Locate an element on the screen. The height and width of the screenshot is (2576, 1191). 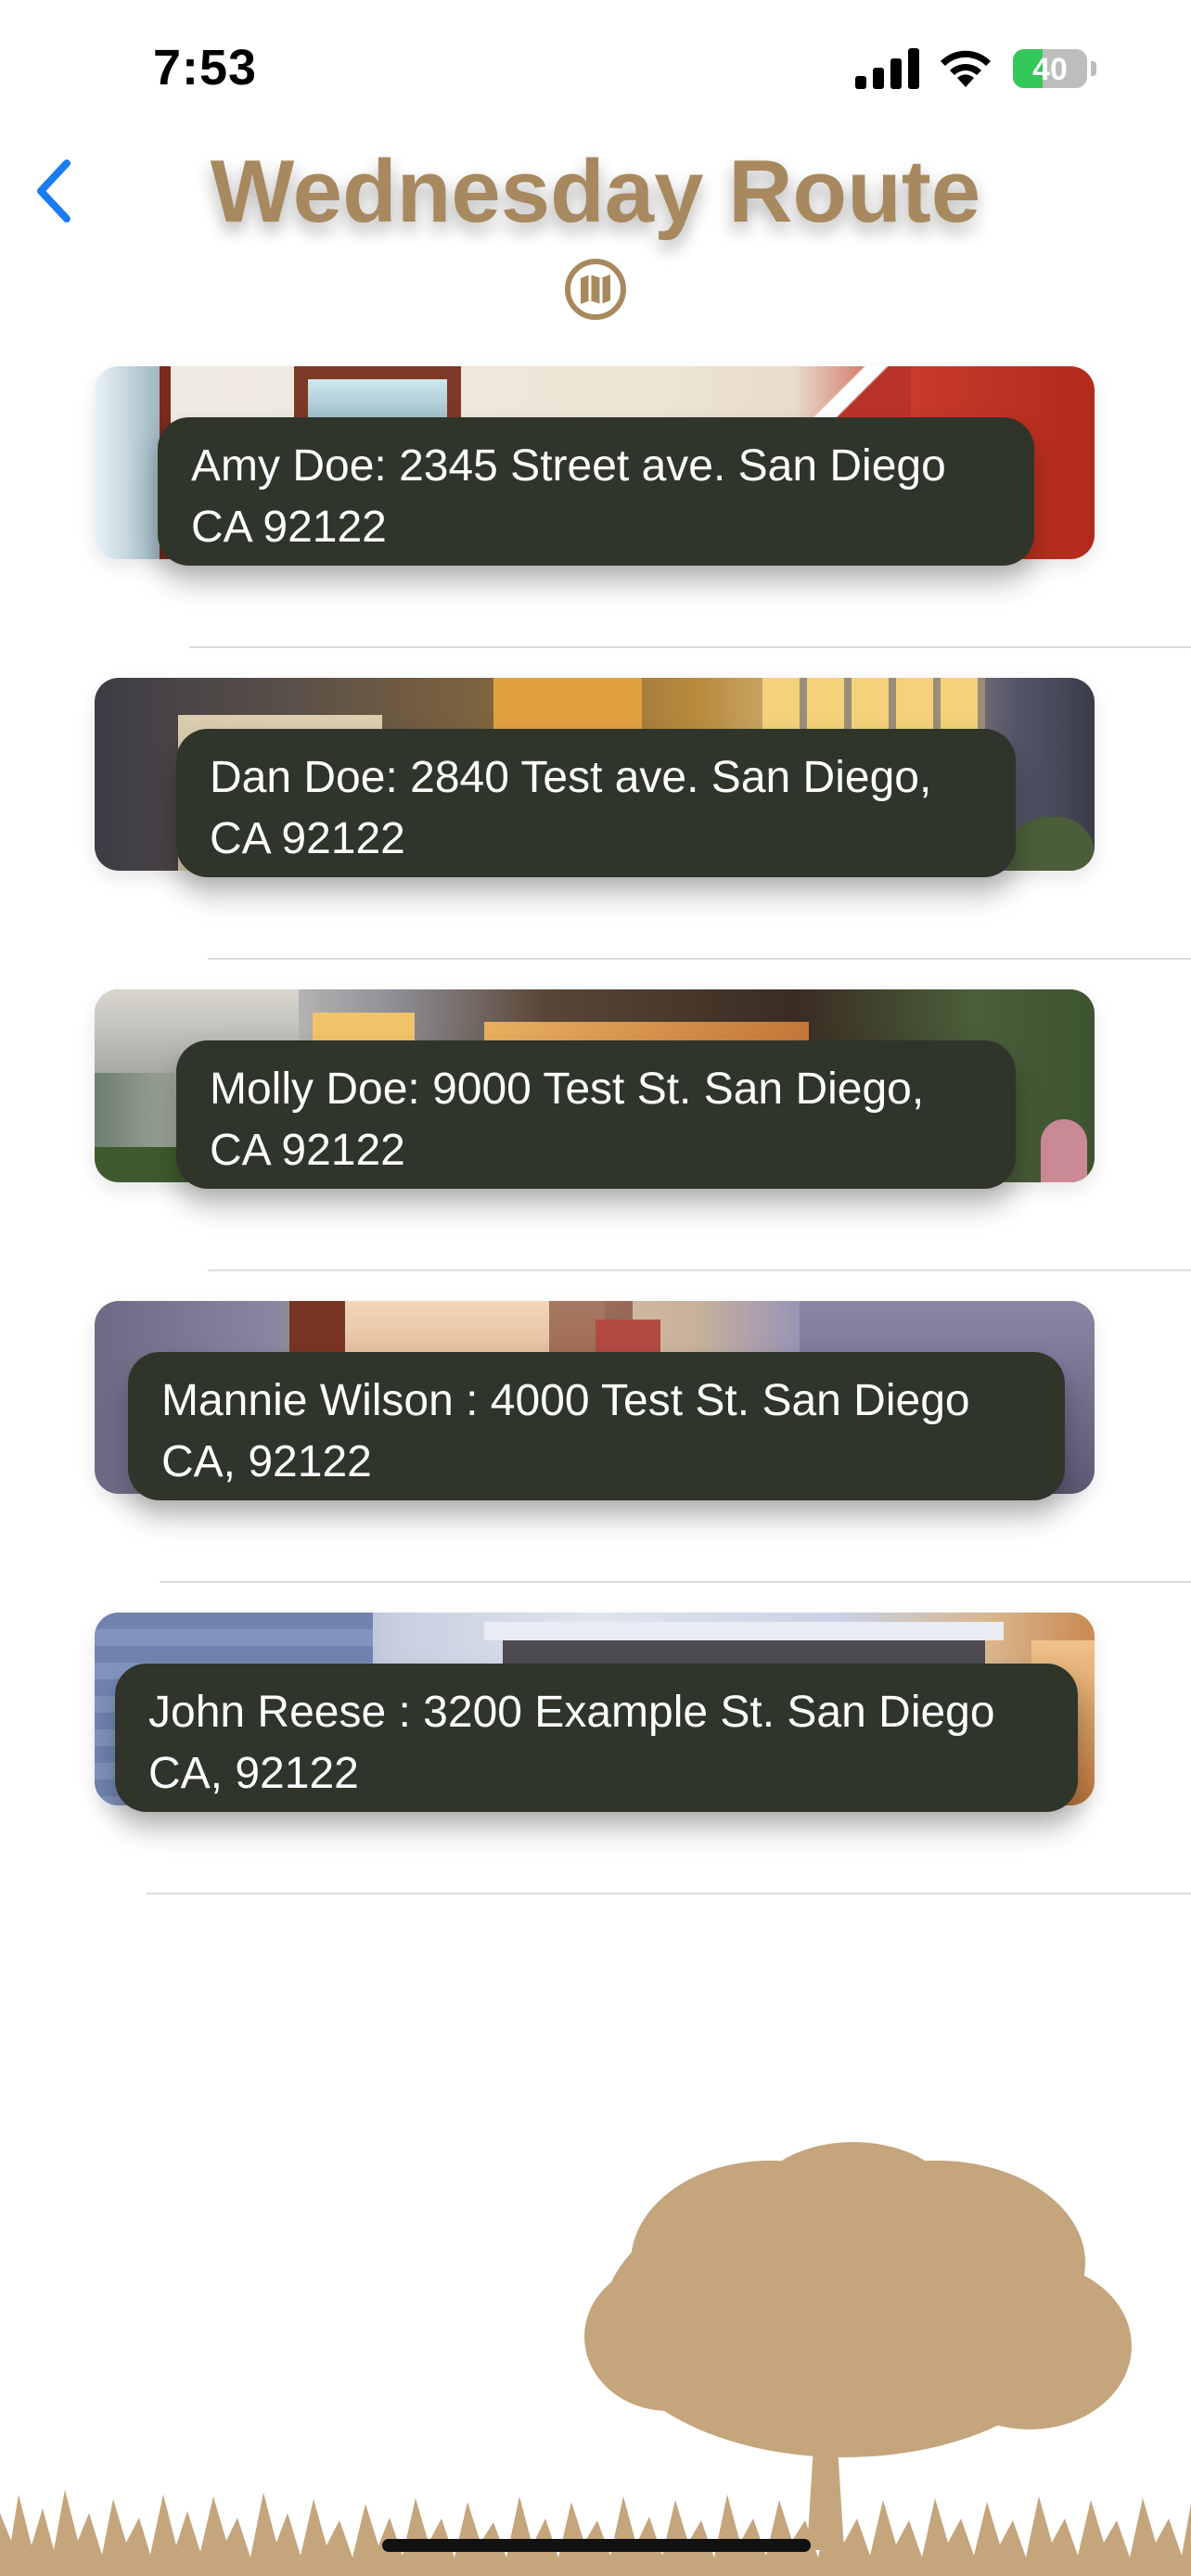
page-title: Wednesday Route is located at coordinates (595, 191).